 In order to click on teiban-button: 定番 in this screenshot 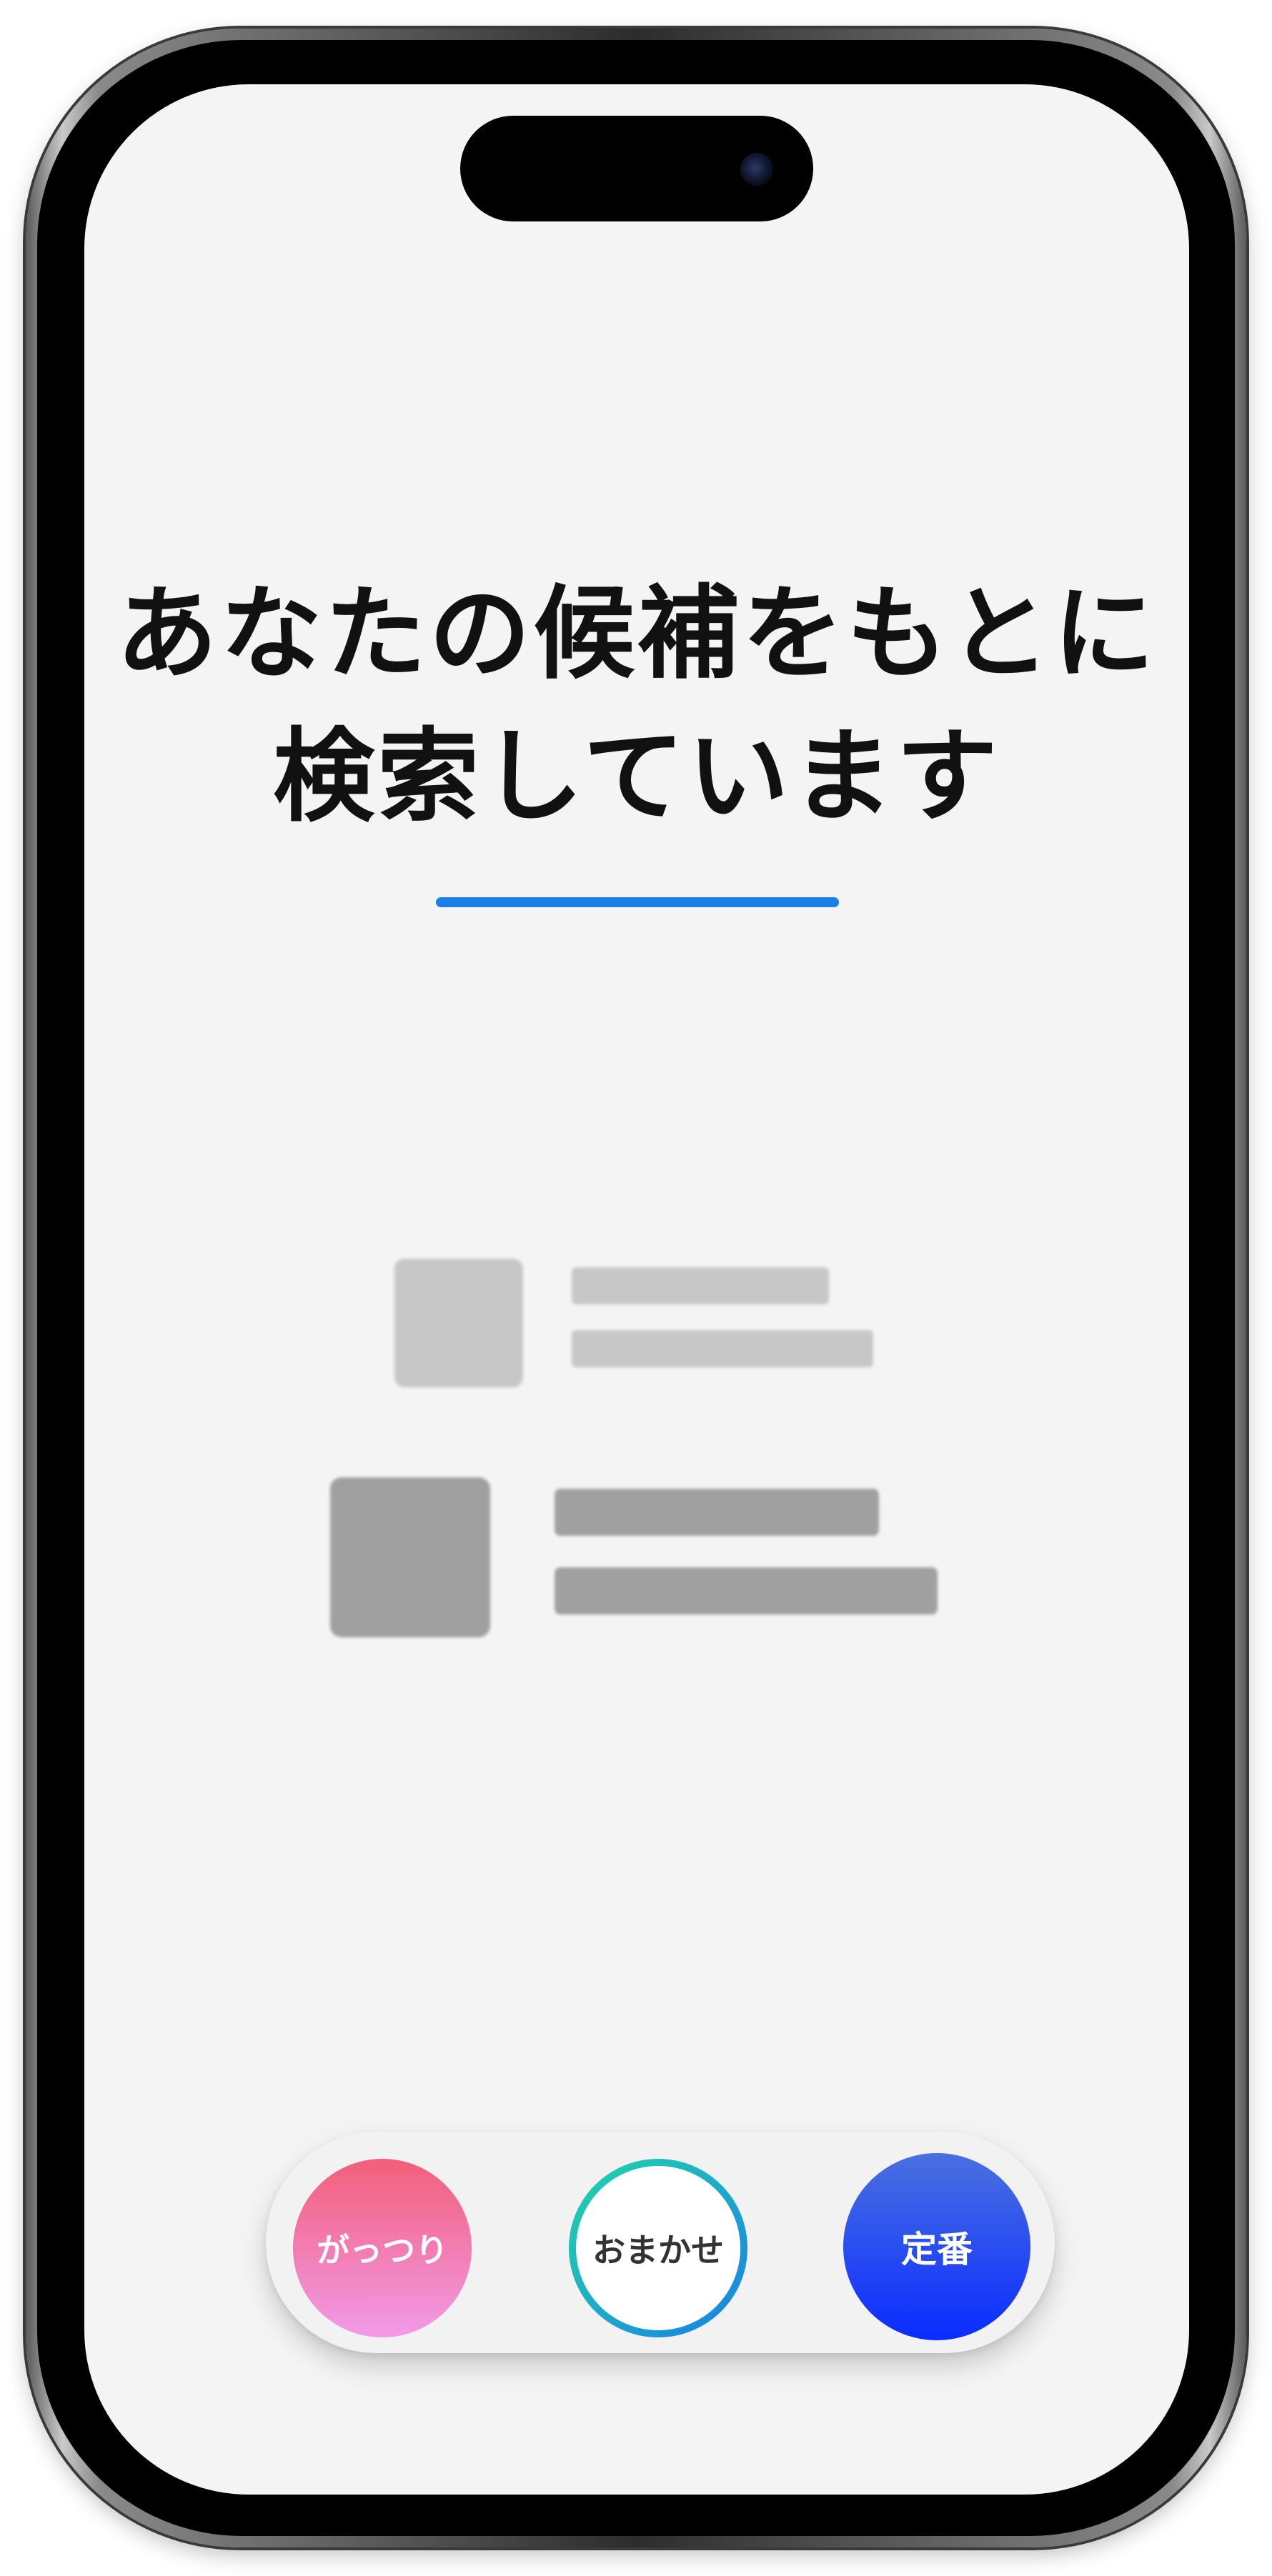, I will do `click(936, 2247)`.